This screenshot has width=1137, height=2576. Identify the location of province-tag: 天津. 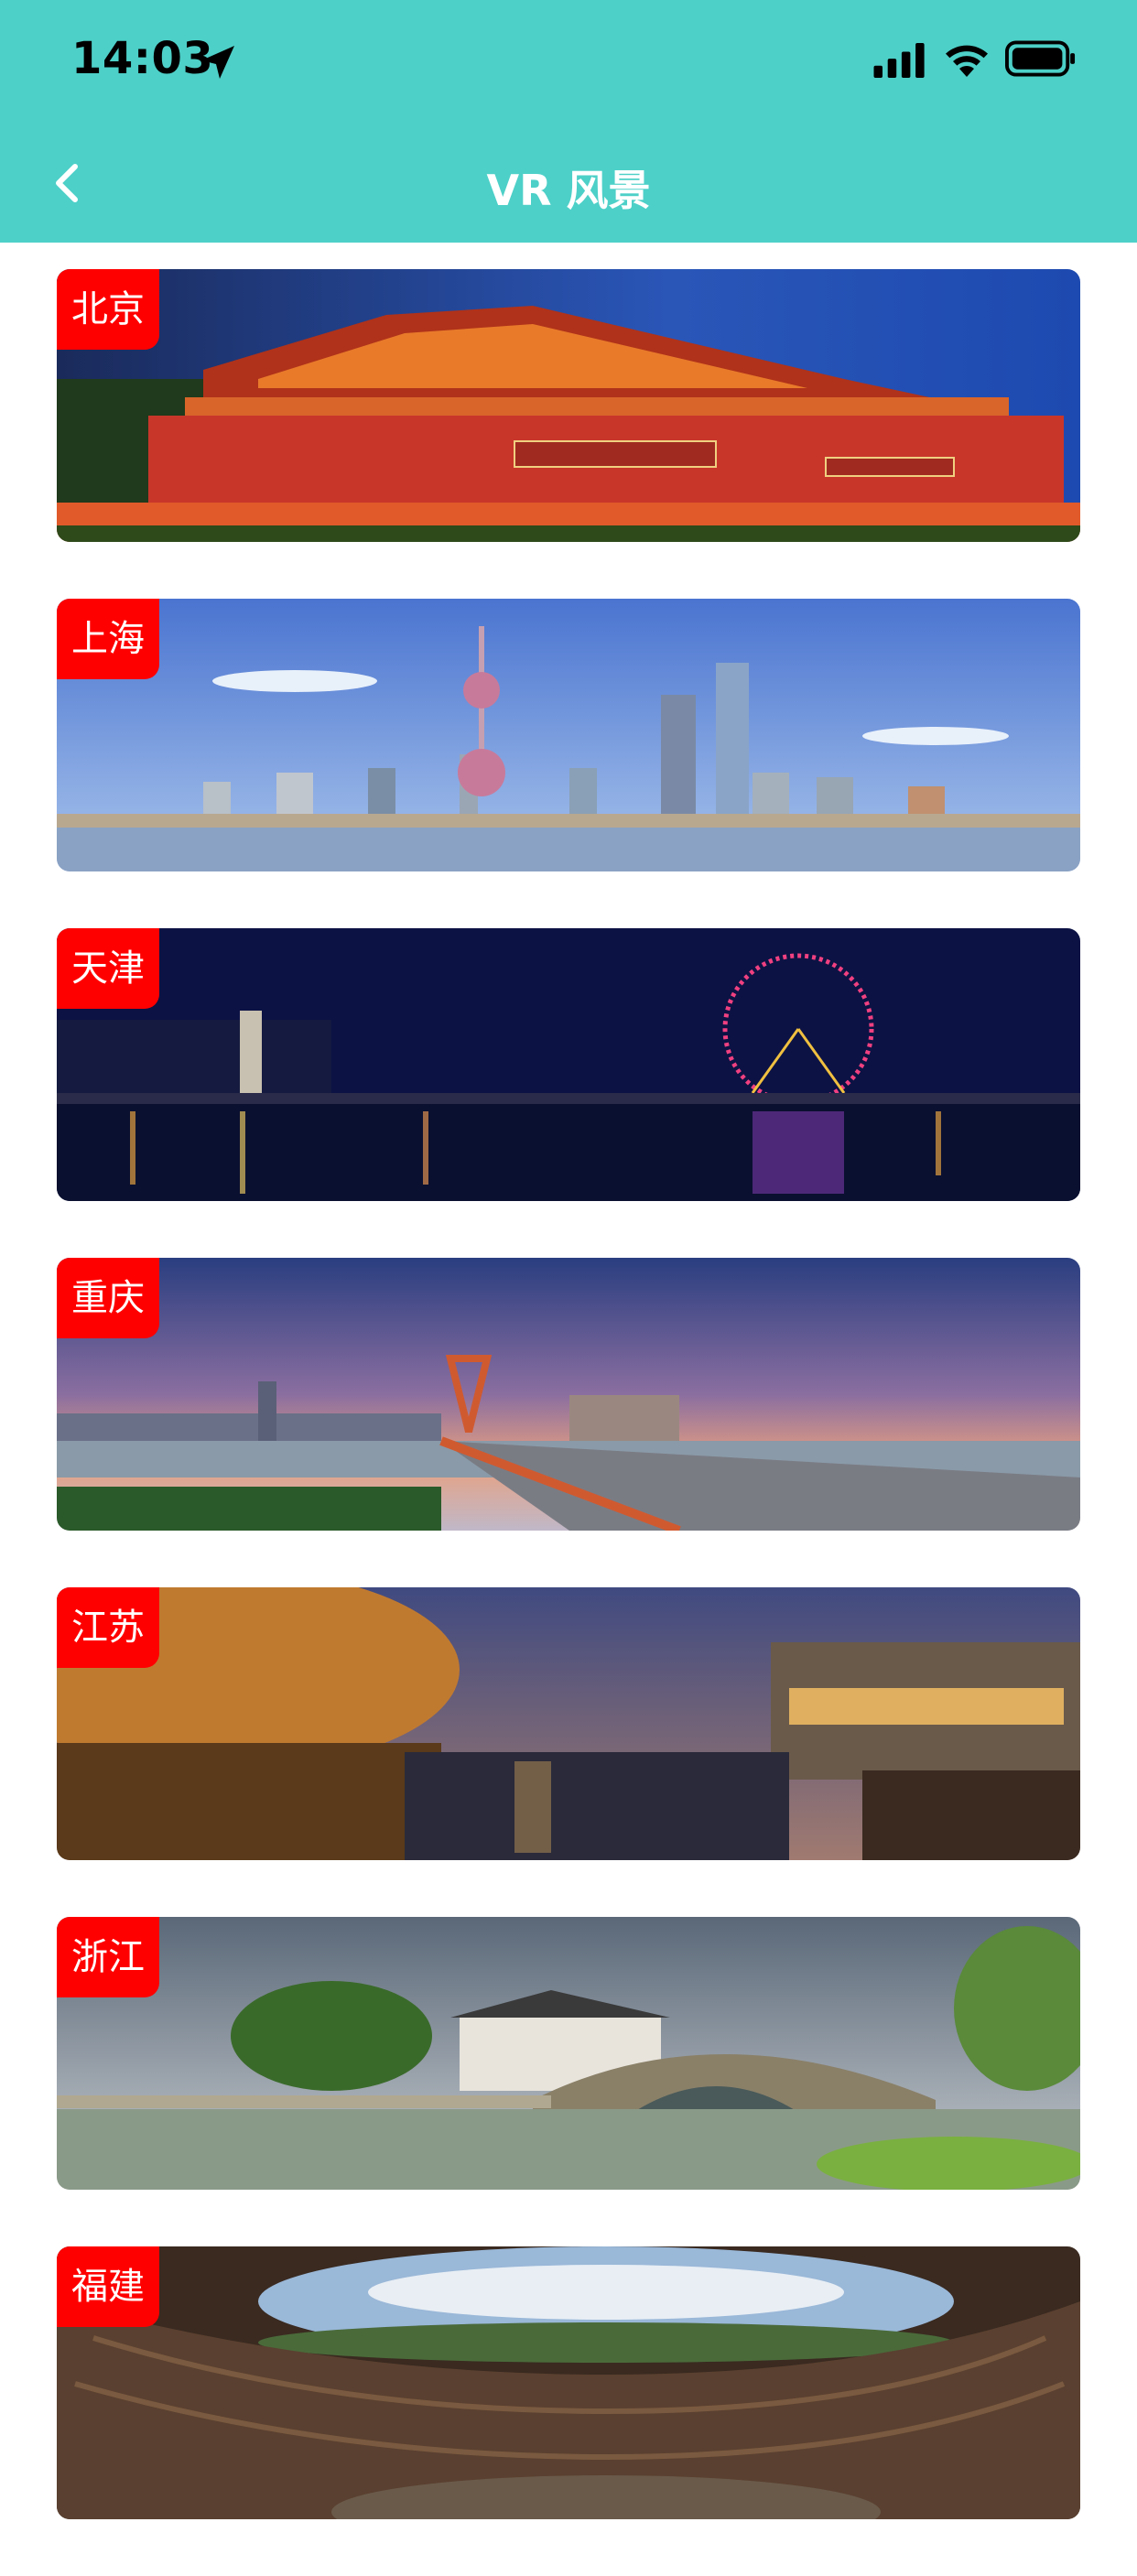
(108, 969).